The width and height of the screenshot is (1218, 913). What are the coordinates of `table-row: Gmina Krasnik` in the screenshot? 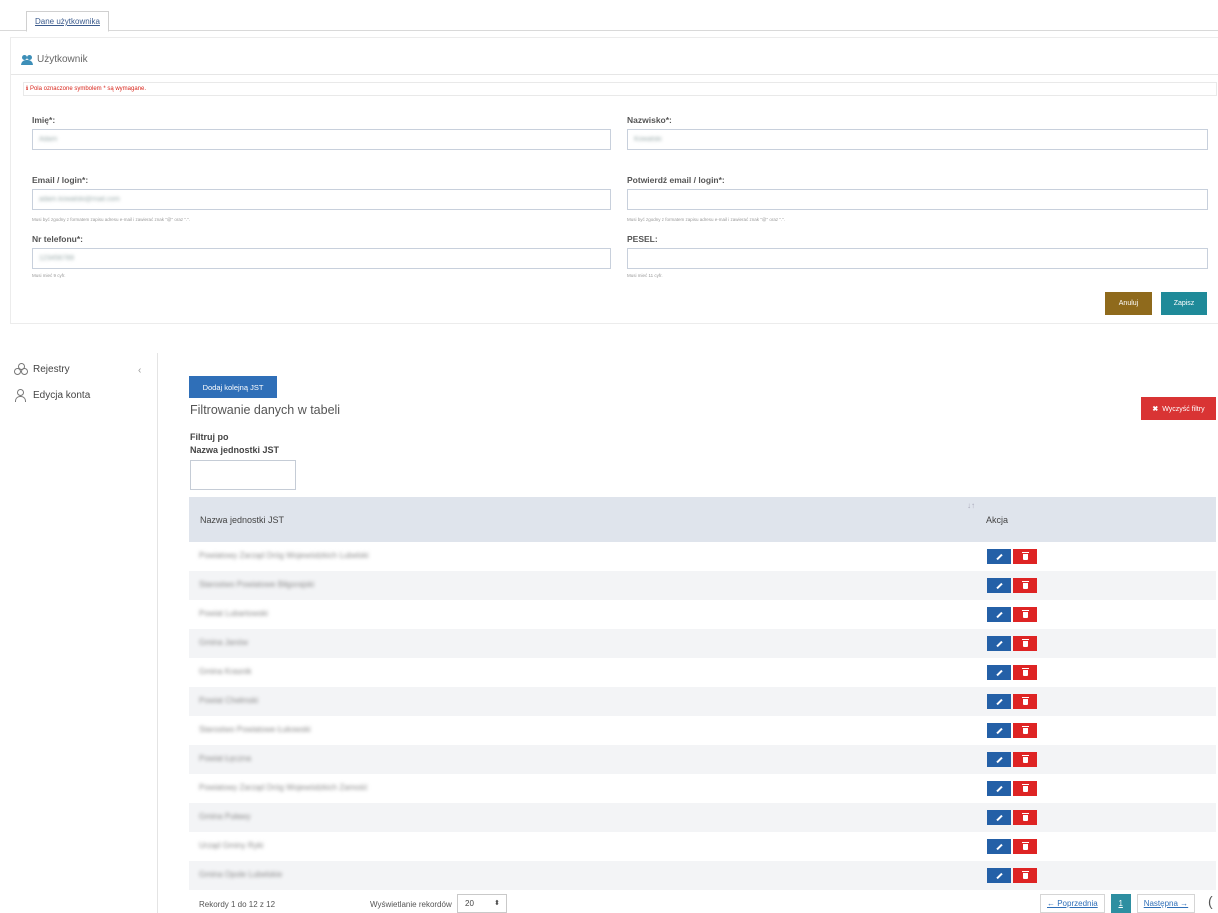 It's located at (702, 672).